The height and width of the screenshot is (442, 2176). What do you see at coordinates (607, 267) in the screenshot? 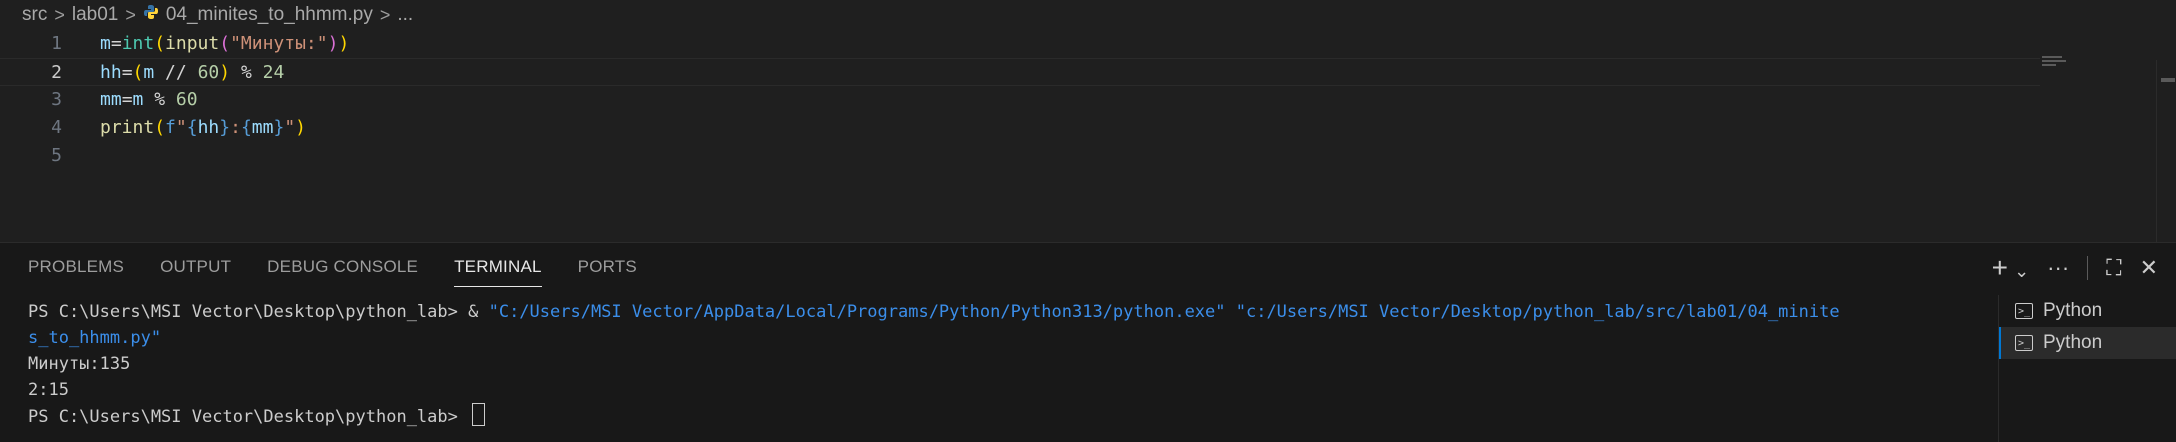
I see `tab-ports: PORTS` at bounding box center [607, 267].